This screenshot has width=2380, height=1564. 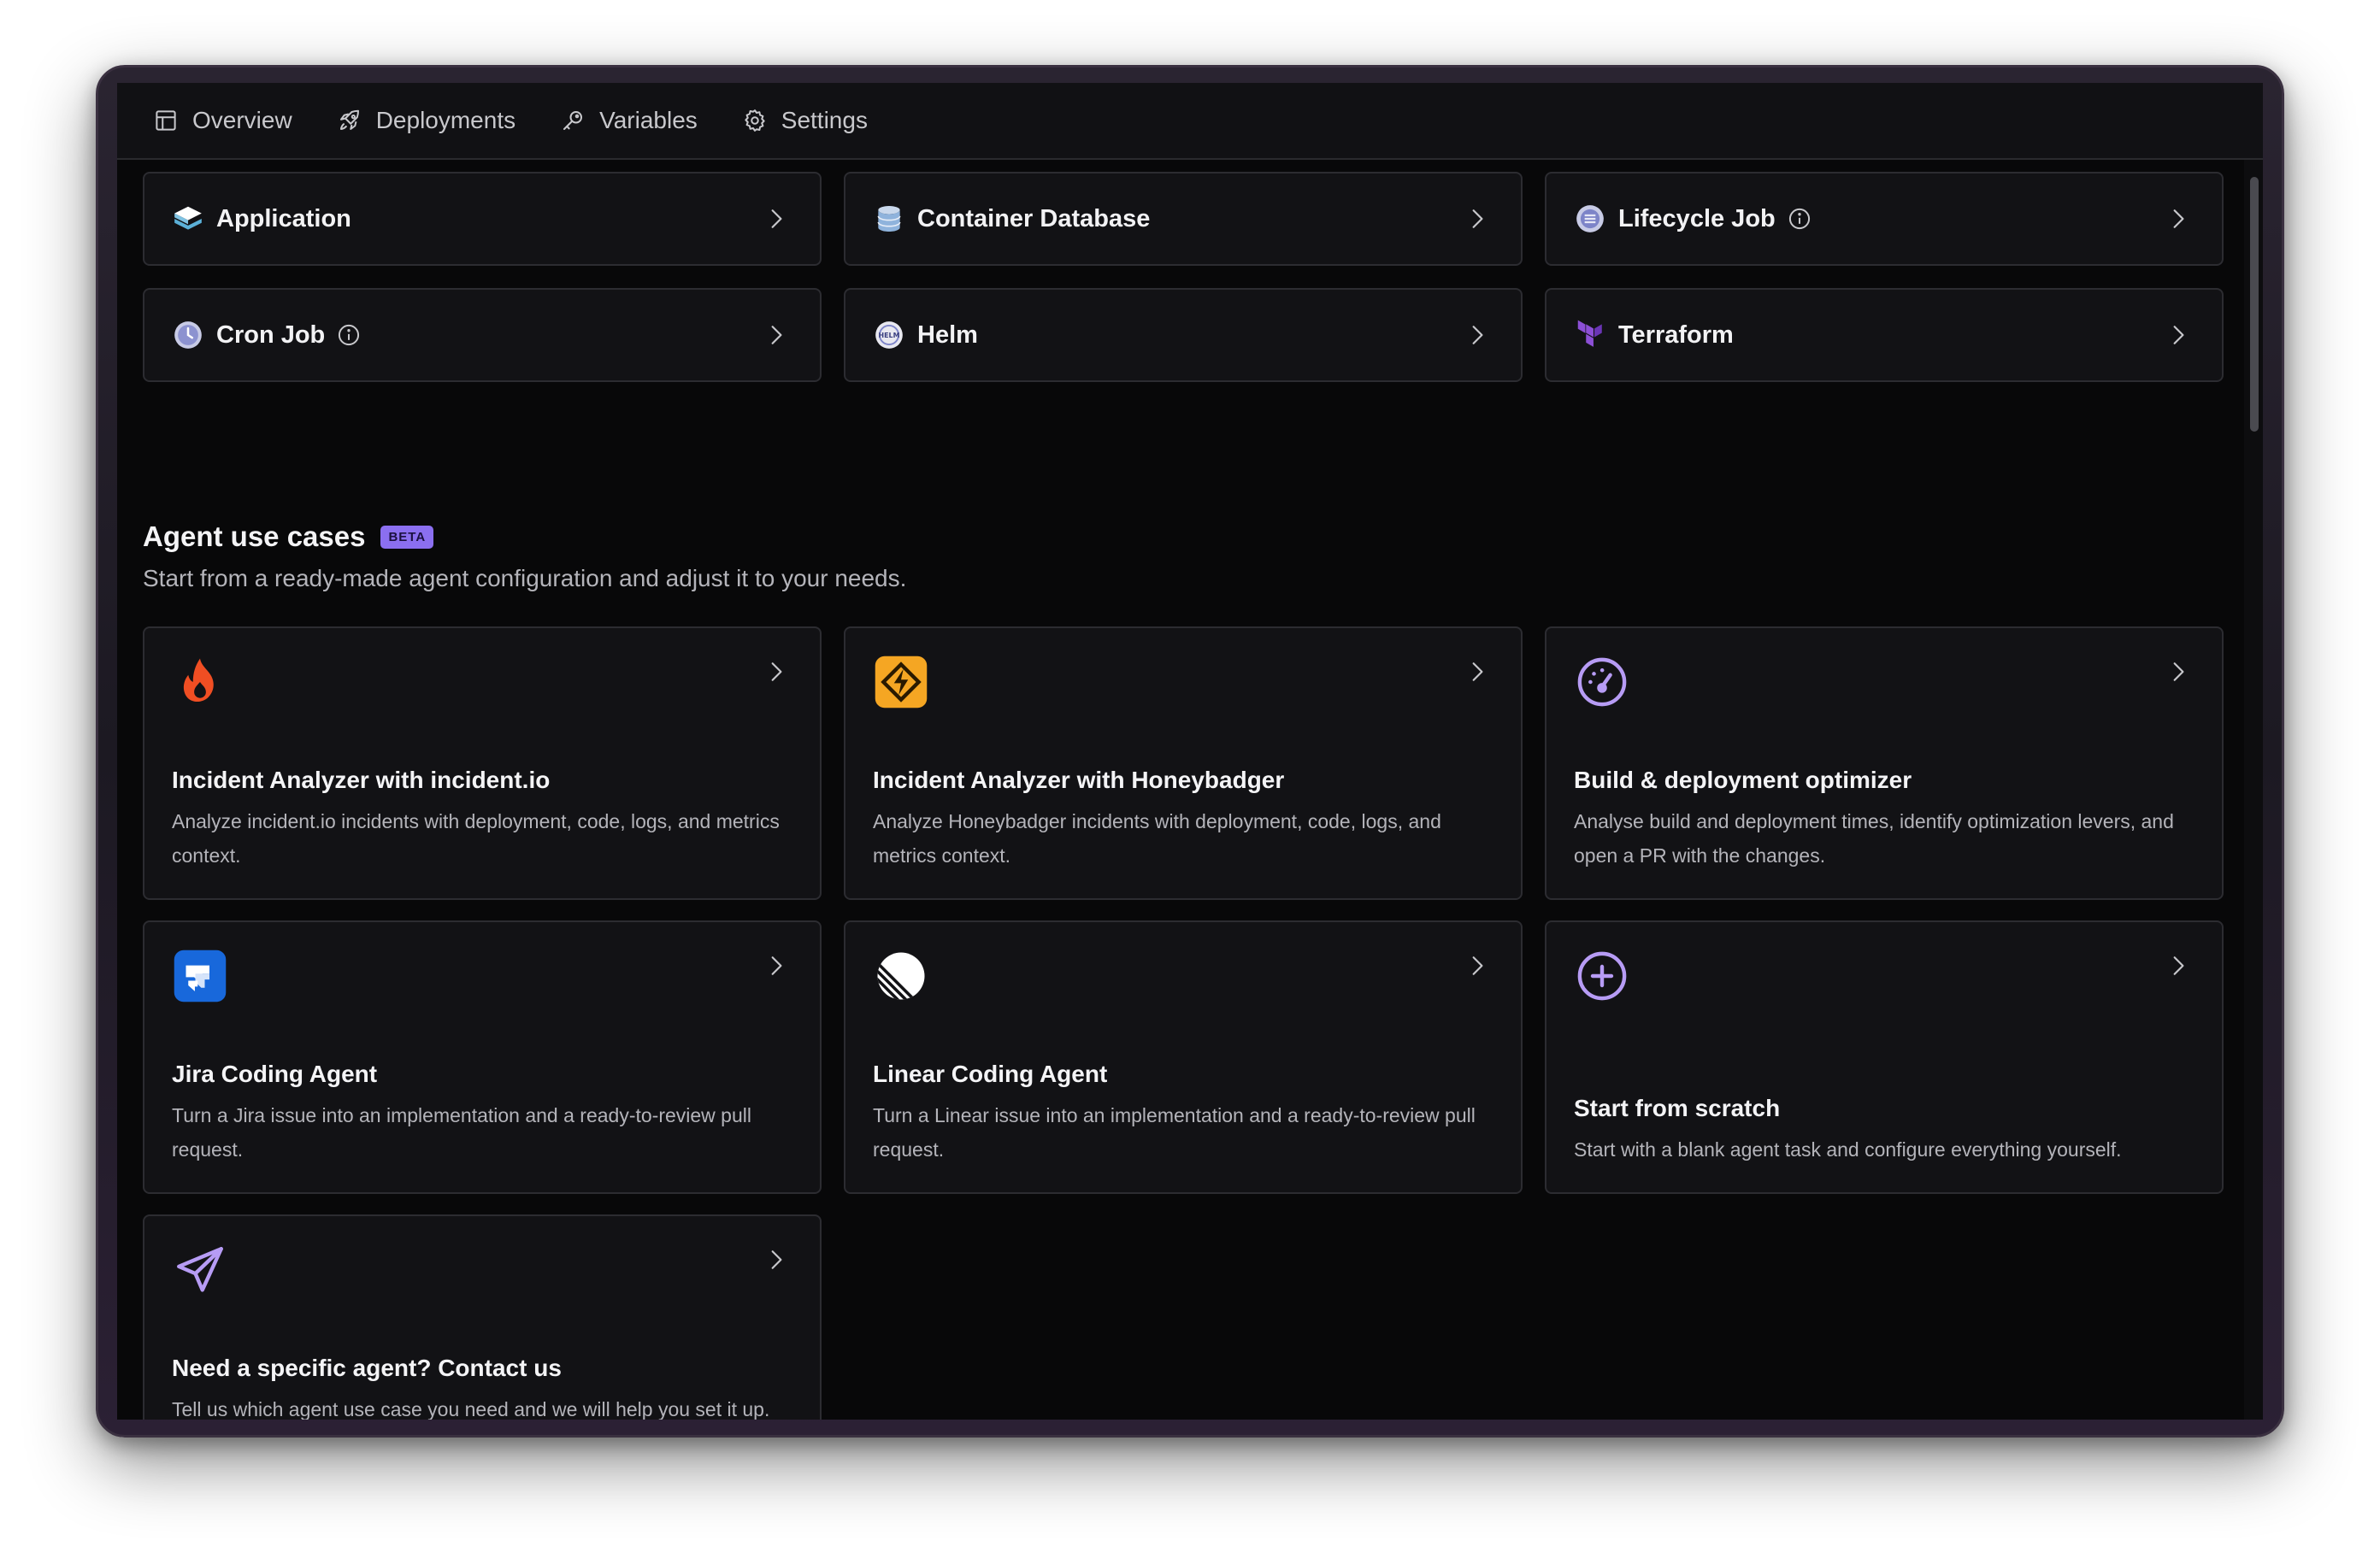 I want to click on gauge-icon, so click(x=1602, y=682).